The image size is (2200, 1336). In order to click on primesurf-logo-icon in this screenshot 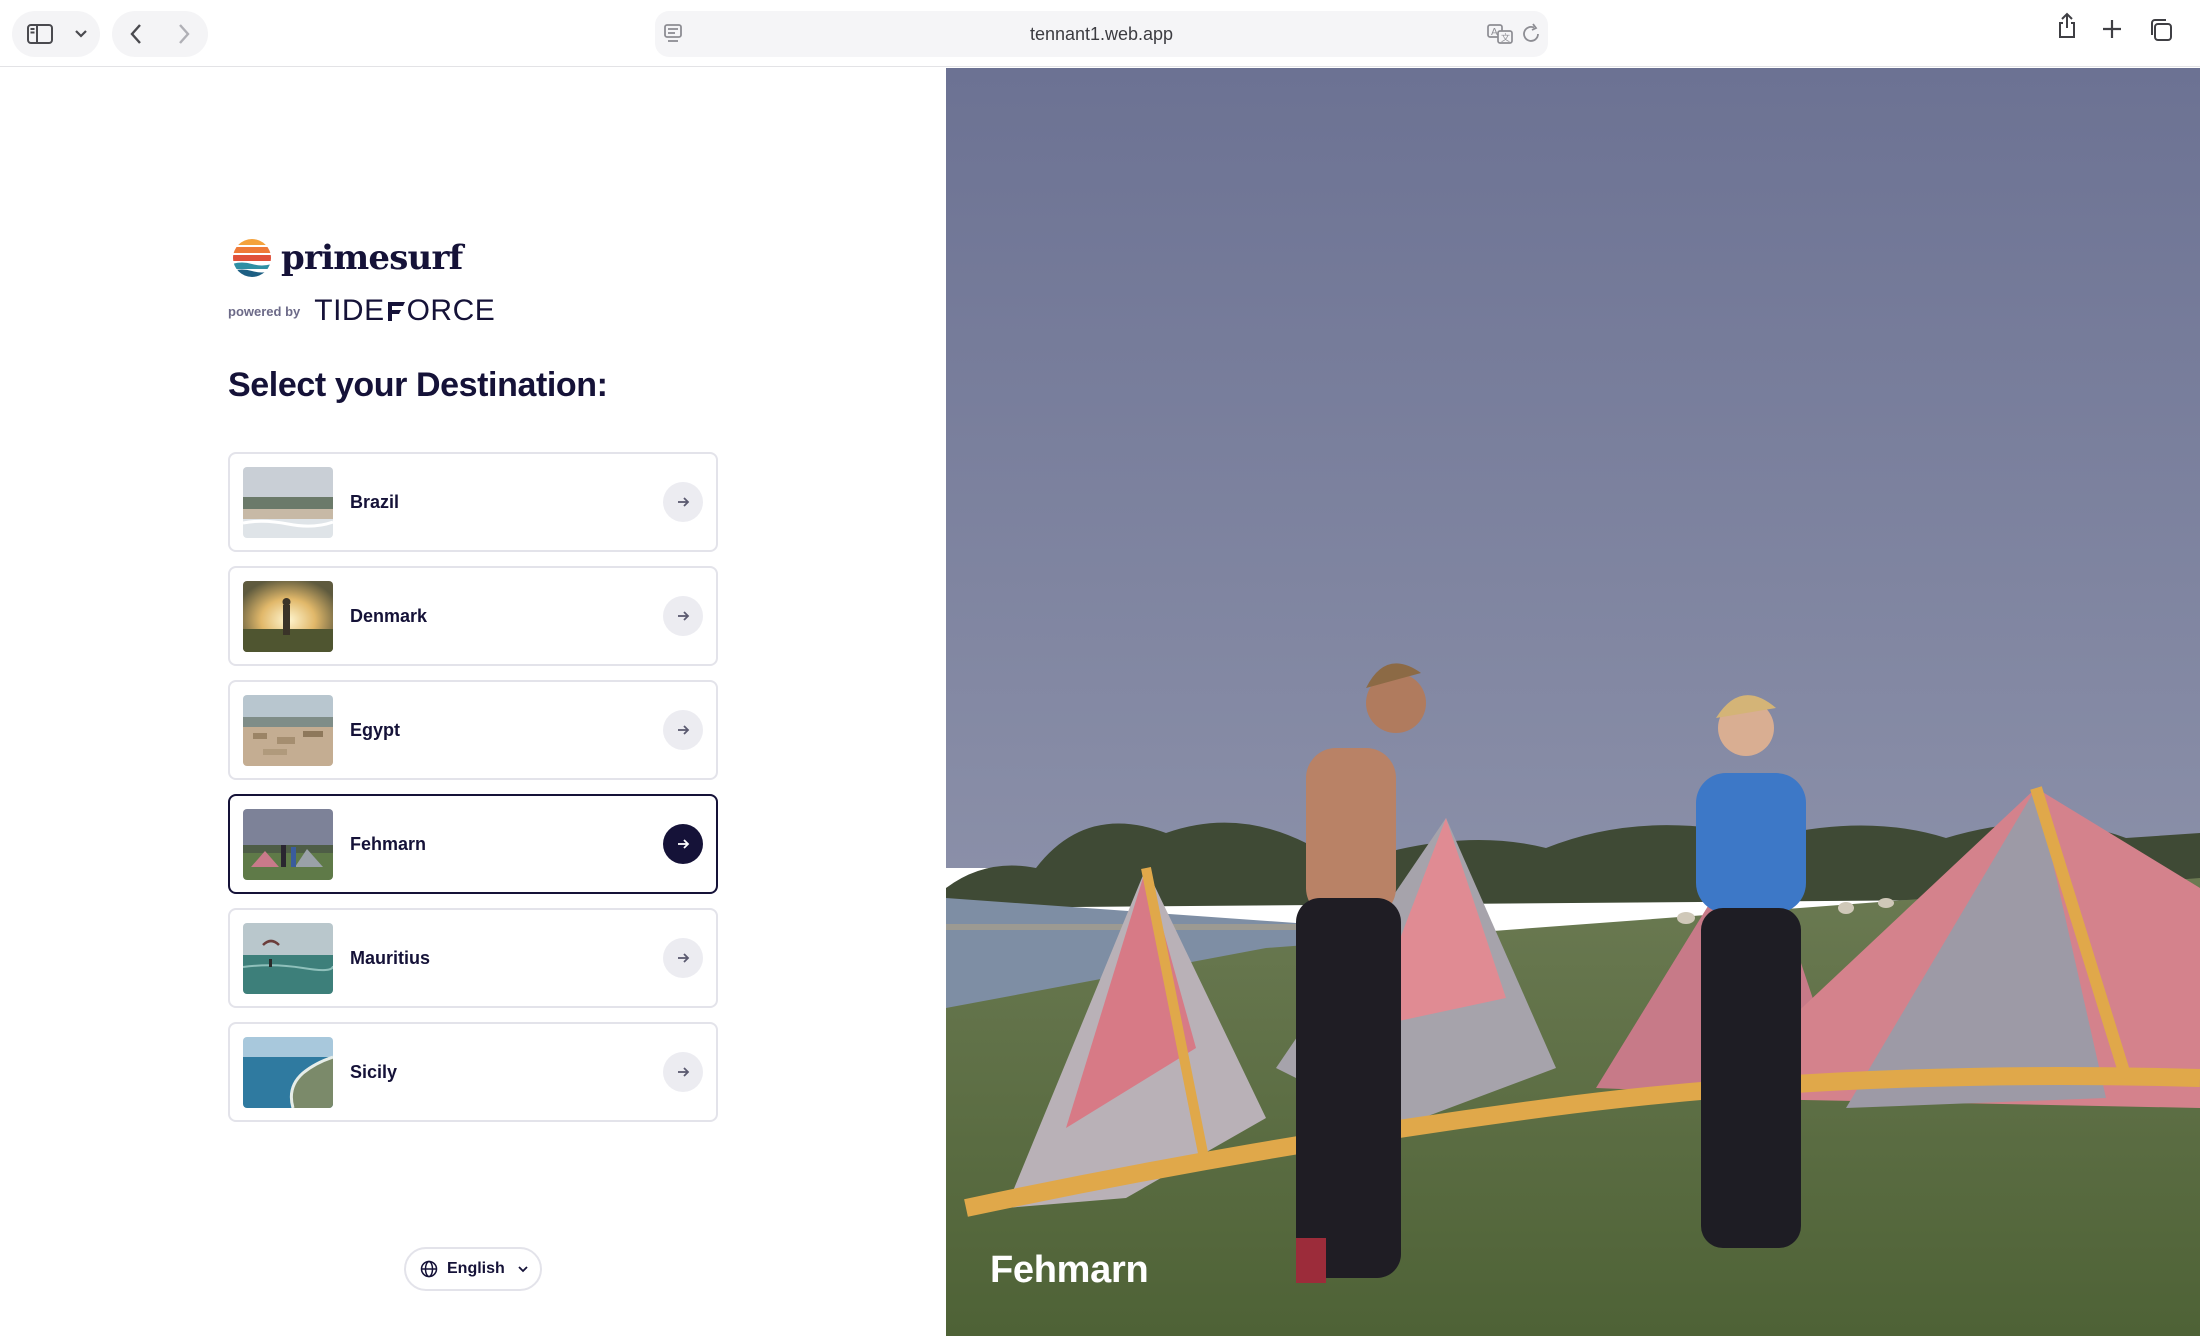, I will do `click(252, 258)`.